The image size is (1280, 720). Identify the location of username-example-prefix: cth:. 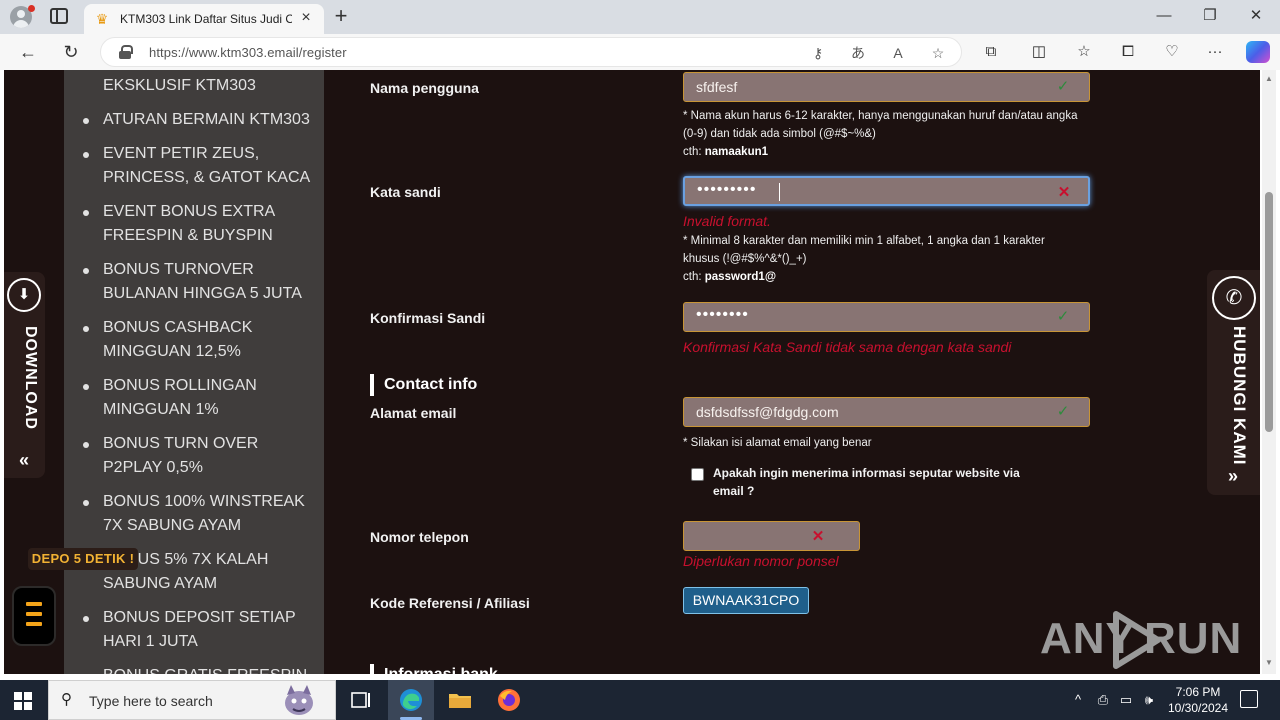
(692, 152).